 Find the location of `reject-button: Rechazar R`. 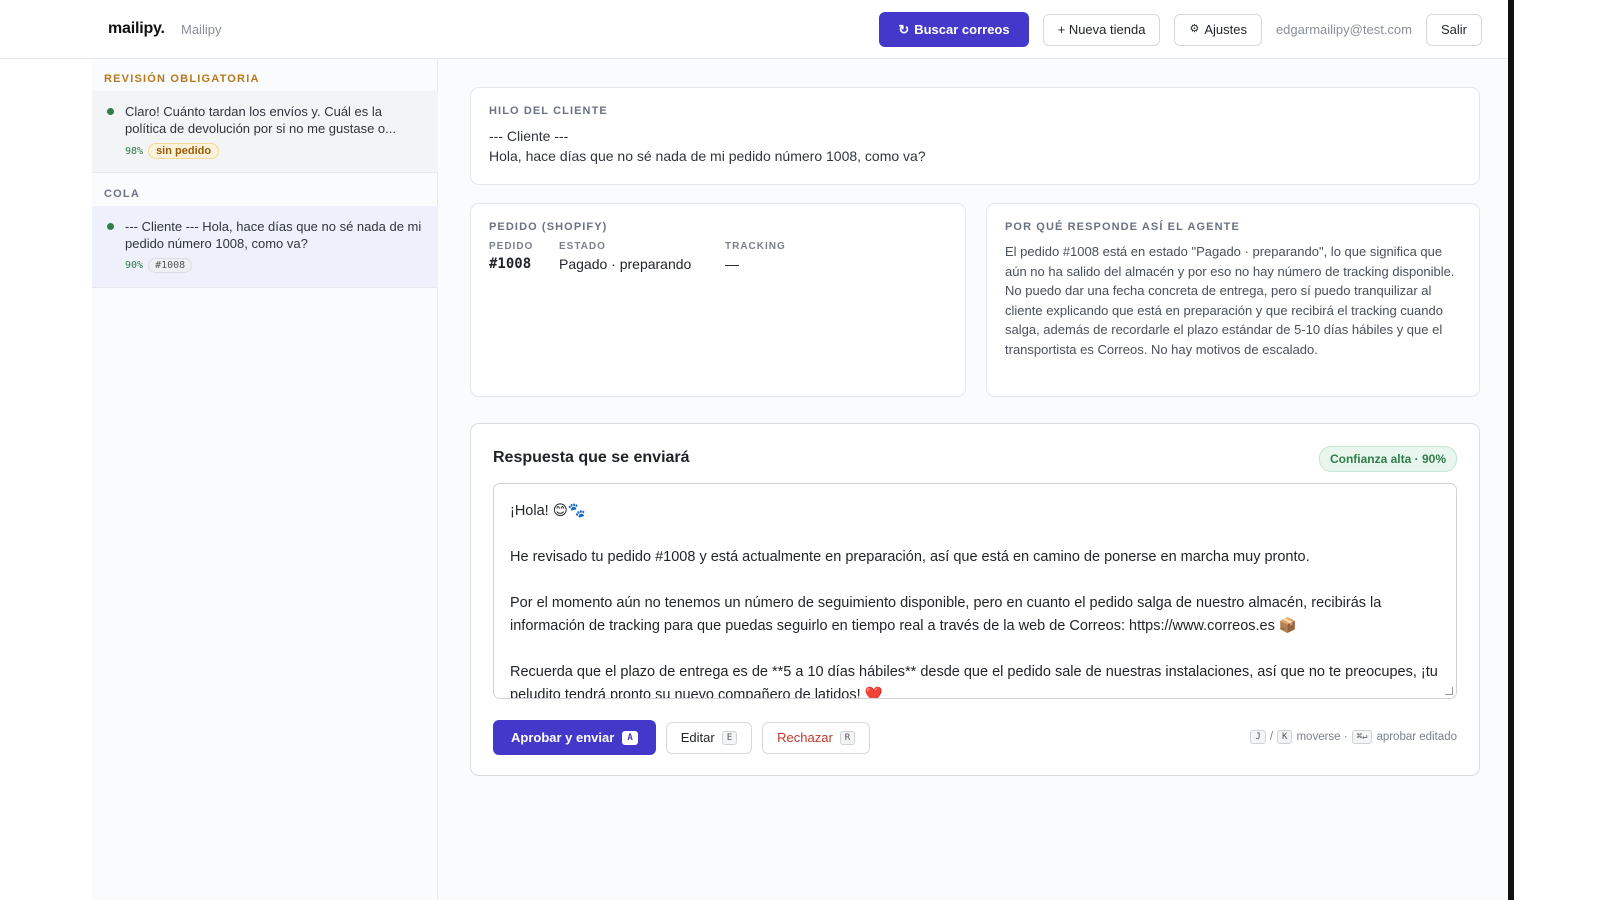

reject-button: Rechazar R is located at coordinates (816, 737).